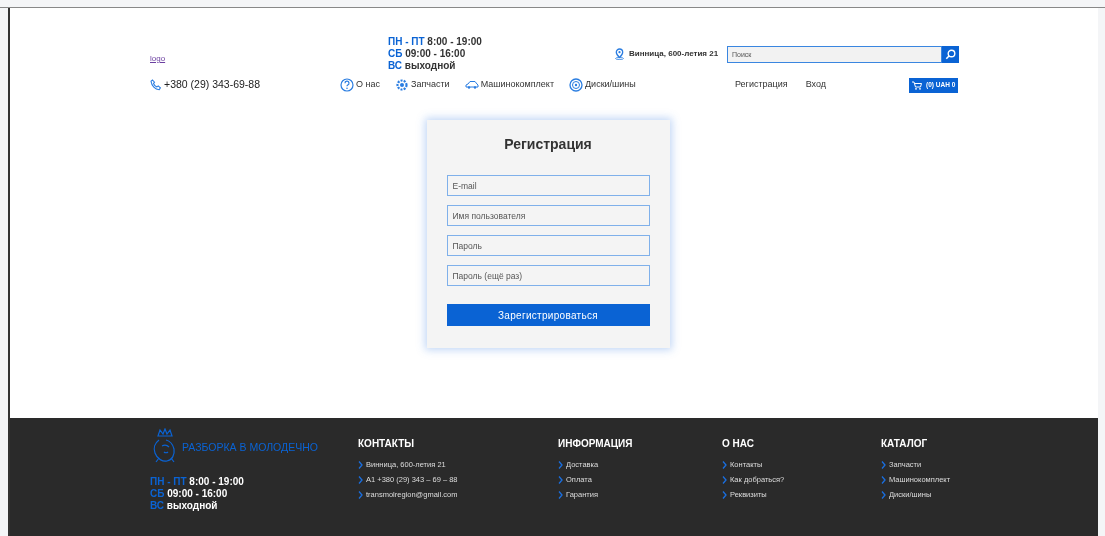 This screenshot has height=536, width=1105. I want to click on input-field: Пароль, so click(548, 245).